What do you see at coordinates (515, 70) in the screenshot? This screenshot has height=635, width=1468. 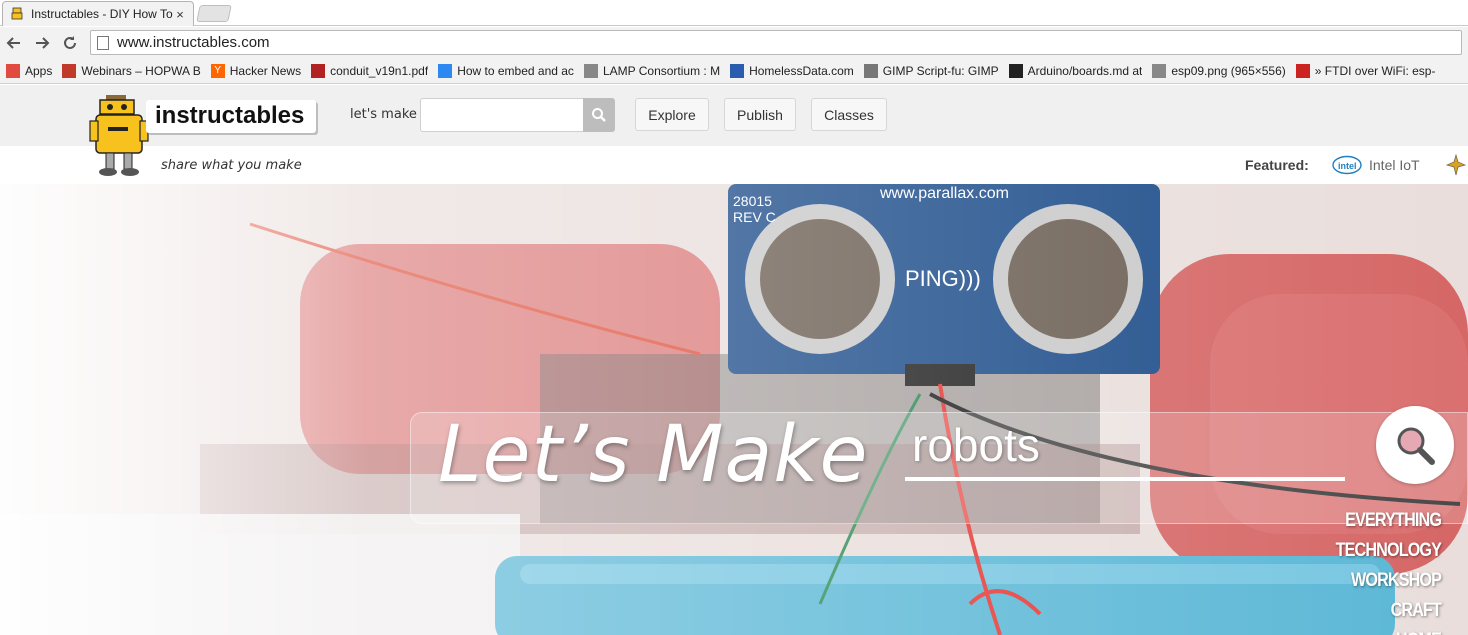 I see `bookmark-label: How to embed and ac` at bounding box center [515, 70].